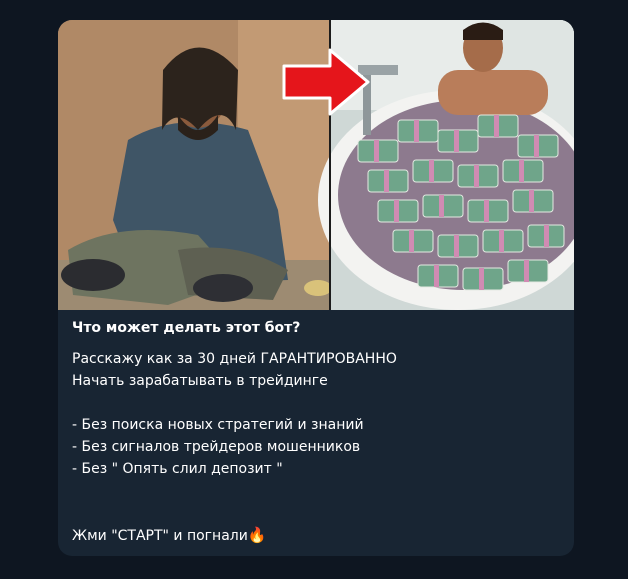  What do you see at coordinates (177, 469) in the screenshot?
I see `bullet-3: - Без " Опять слил депозит "` at bounding box center [177, 469].